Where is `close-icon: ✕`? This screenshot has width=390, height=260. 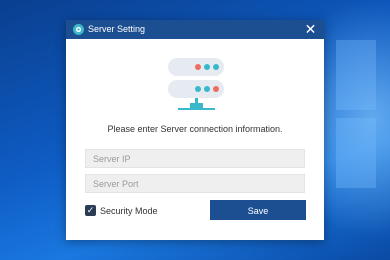 close-icon: ✕ is located at coordinates (310, 29).